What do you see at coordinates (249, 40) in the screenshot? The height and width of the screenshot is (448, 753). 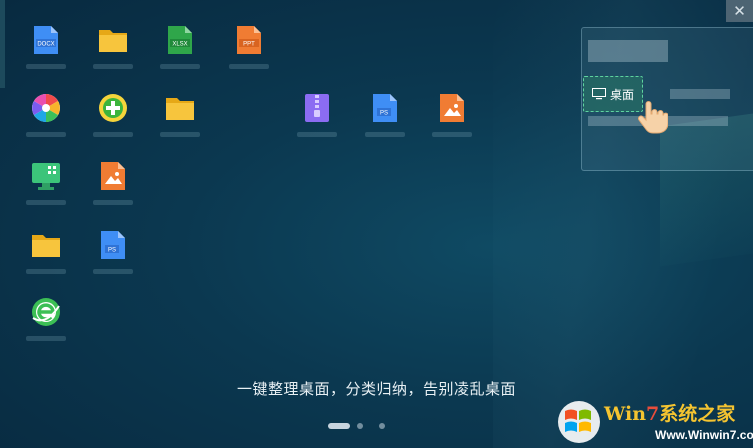 I see `ppt-file-icon: PPT` at bounding box center [249, 40].